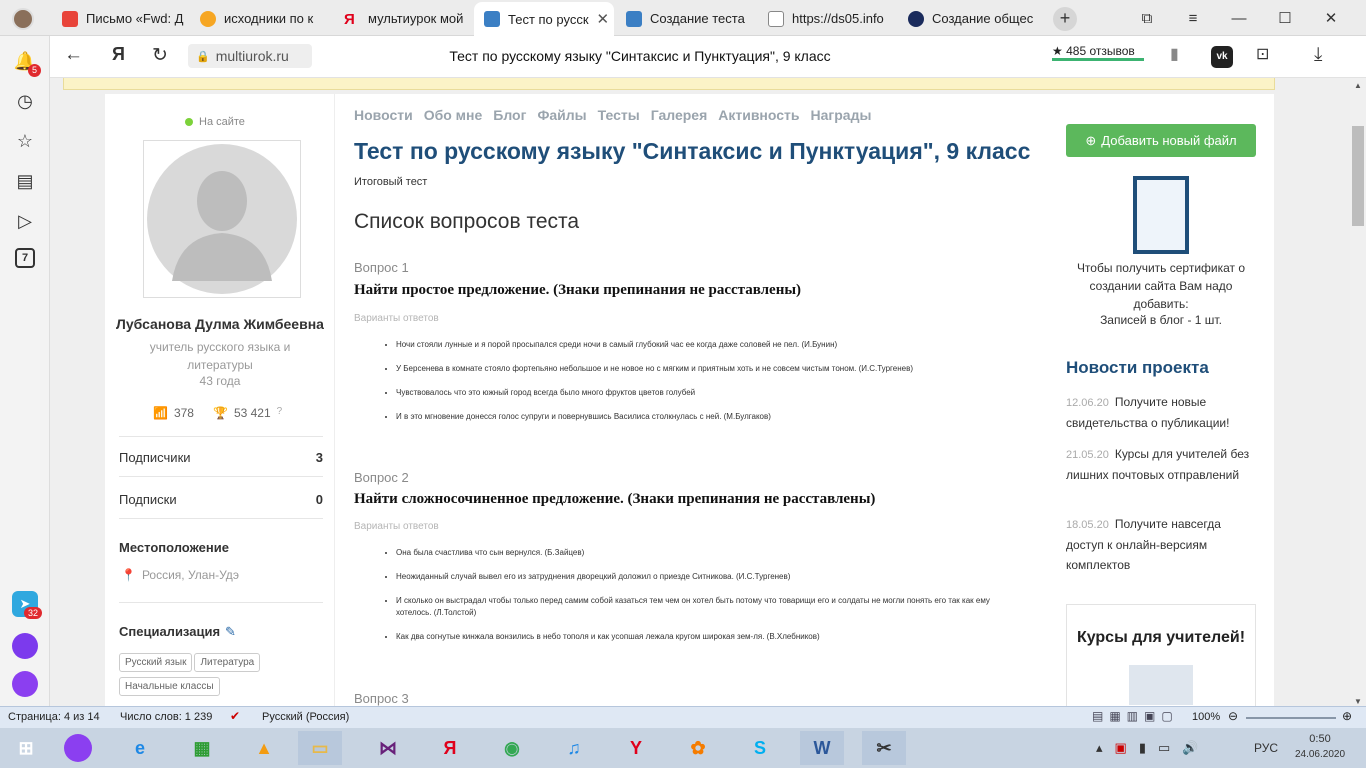 This screenshot has height=768, width=1366. What do you see at coordinates (156, 662) in the screenshot?
I see `tag-russian: Русский язык` at bounding box center [156, 662].